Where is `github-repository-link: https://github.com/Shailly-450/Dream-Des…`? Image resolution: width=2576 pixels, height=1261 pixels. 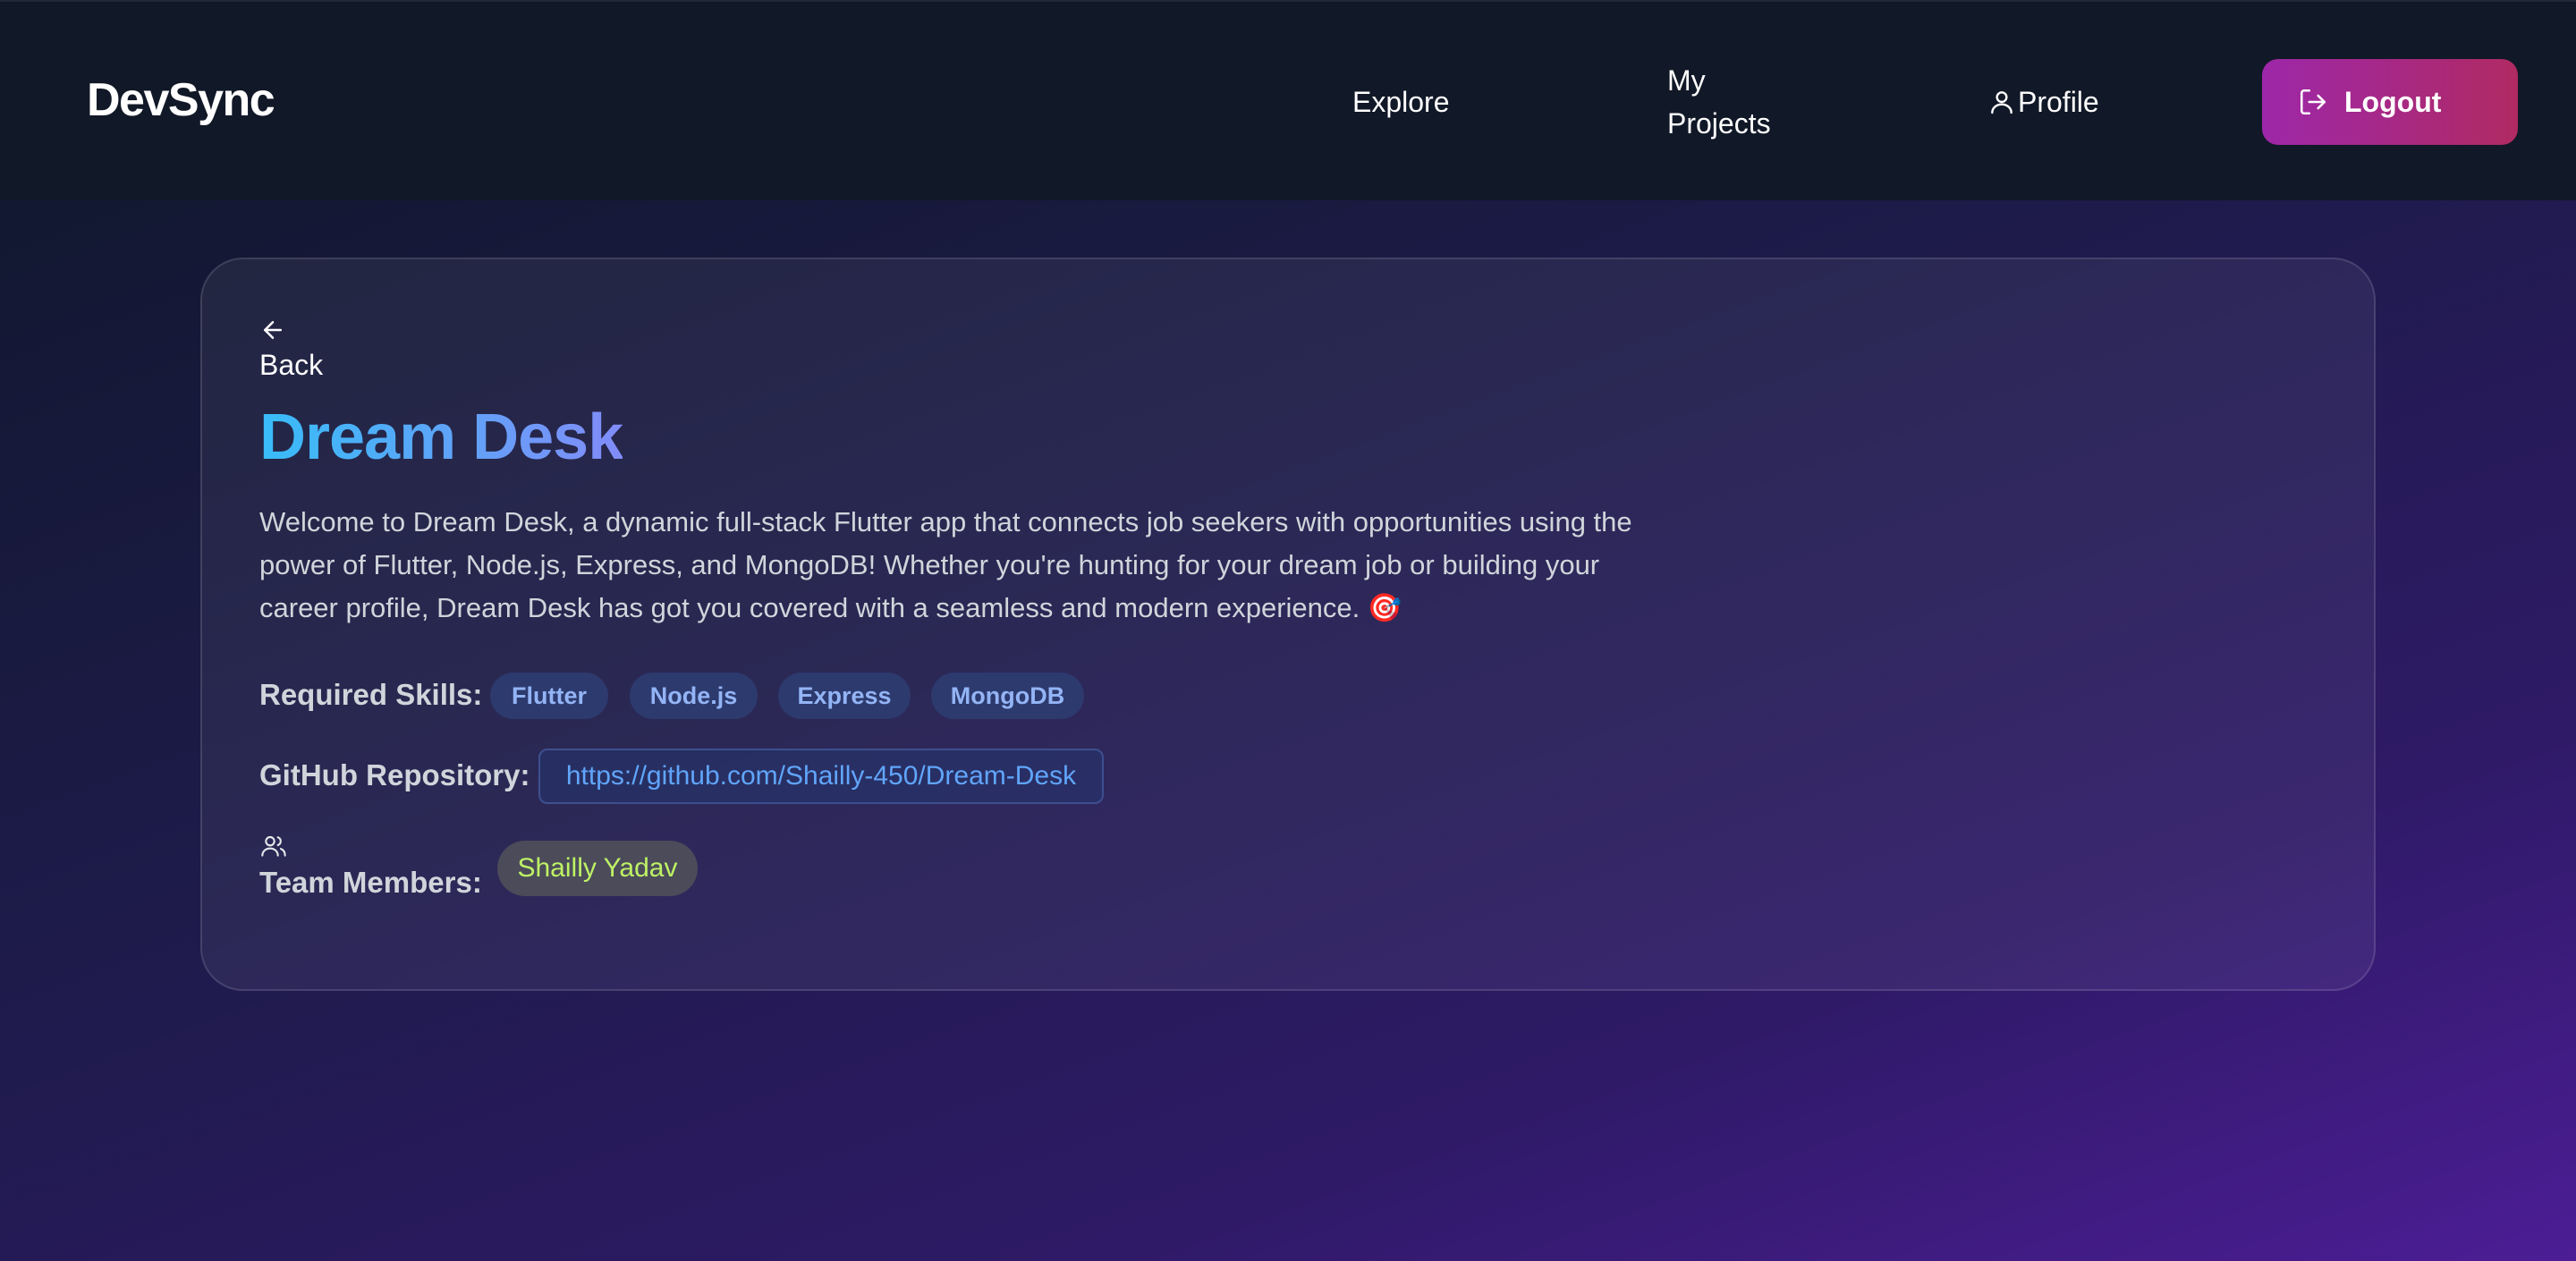
github-repository-link: https://github.com/Shailly-450/Dream-Des… is located at coordinates (821, 777).